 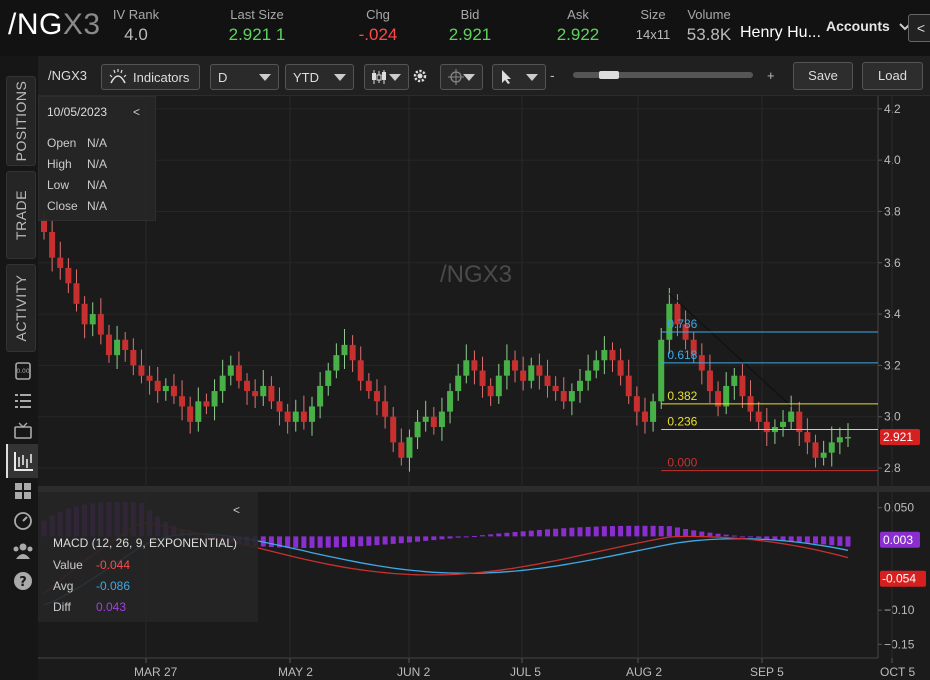 I want to click on info-collapse-button: <, so click(x=136, y=112).